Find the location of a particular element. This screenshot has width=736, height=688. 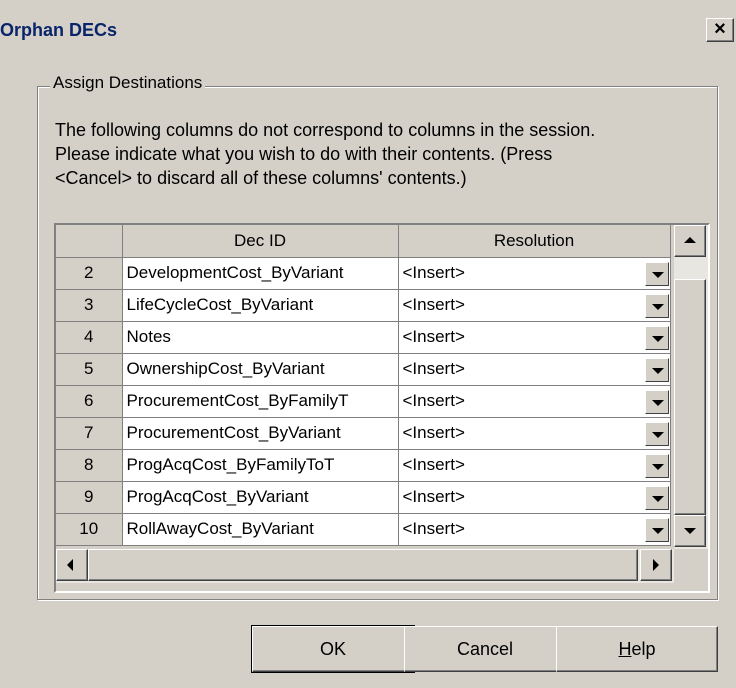

ok-button: OK is located at coordinates (333, 649).